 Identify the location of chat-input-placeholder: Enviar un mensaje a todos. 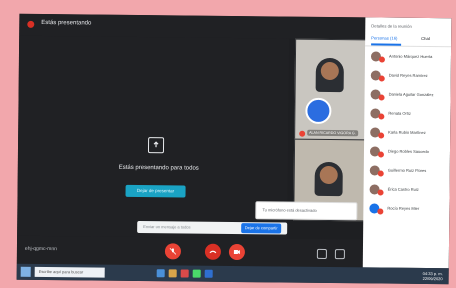
(167, 227).